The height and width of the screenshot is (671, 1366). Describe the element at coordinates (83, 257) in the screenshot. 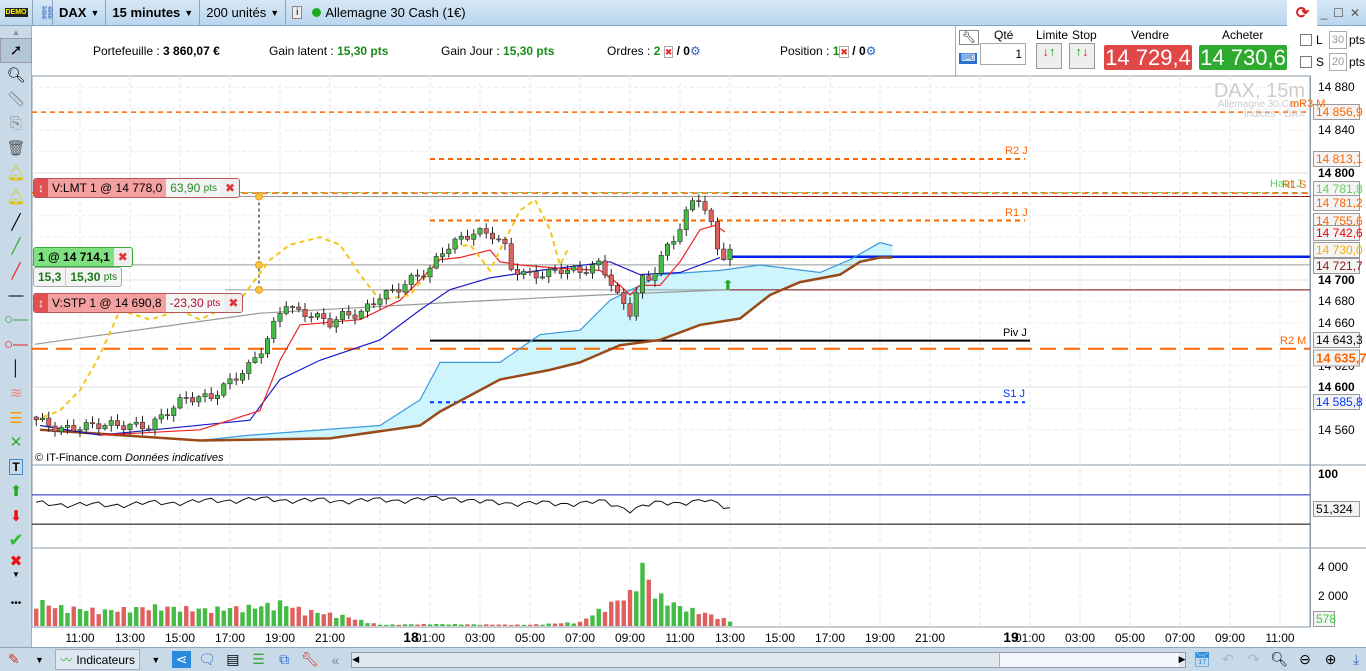

I see `position-label: 1 @ 14 714,1 ✖` at that location.